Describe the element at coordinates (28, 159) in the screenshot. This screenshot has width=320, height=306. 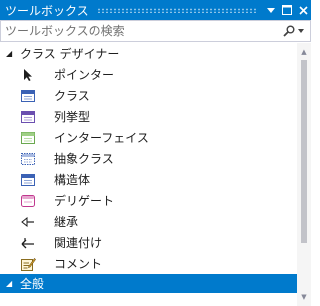
I see `abstract-class-icon` at that location.